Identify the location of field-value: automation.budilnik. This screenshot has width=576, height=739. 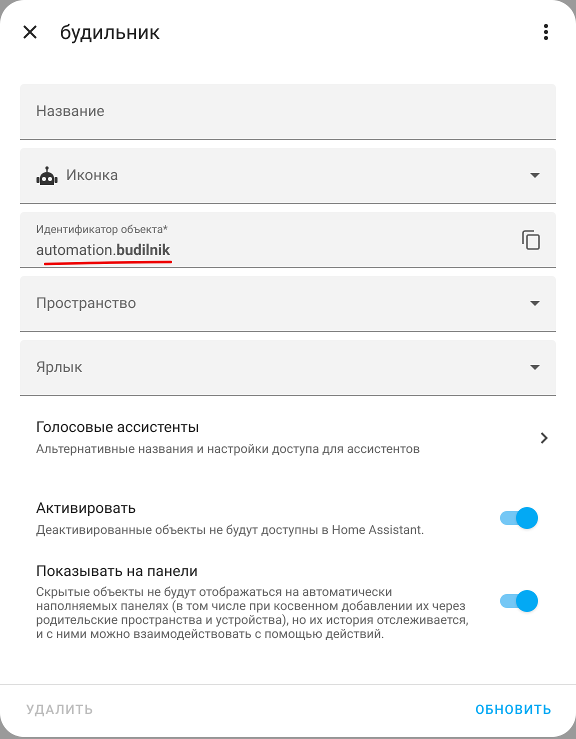
(103, 249).